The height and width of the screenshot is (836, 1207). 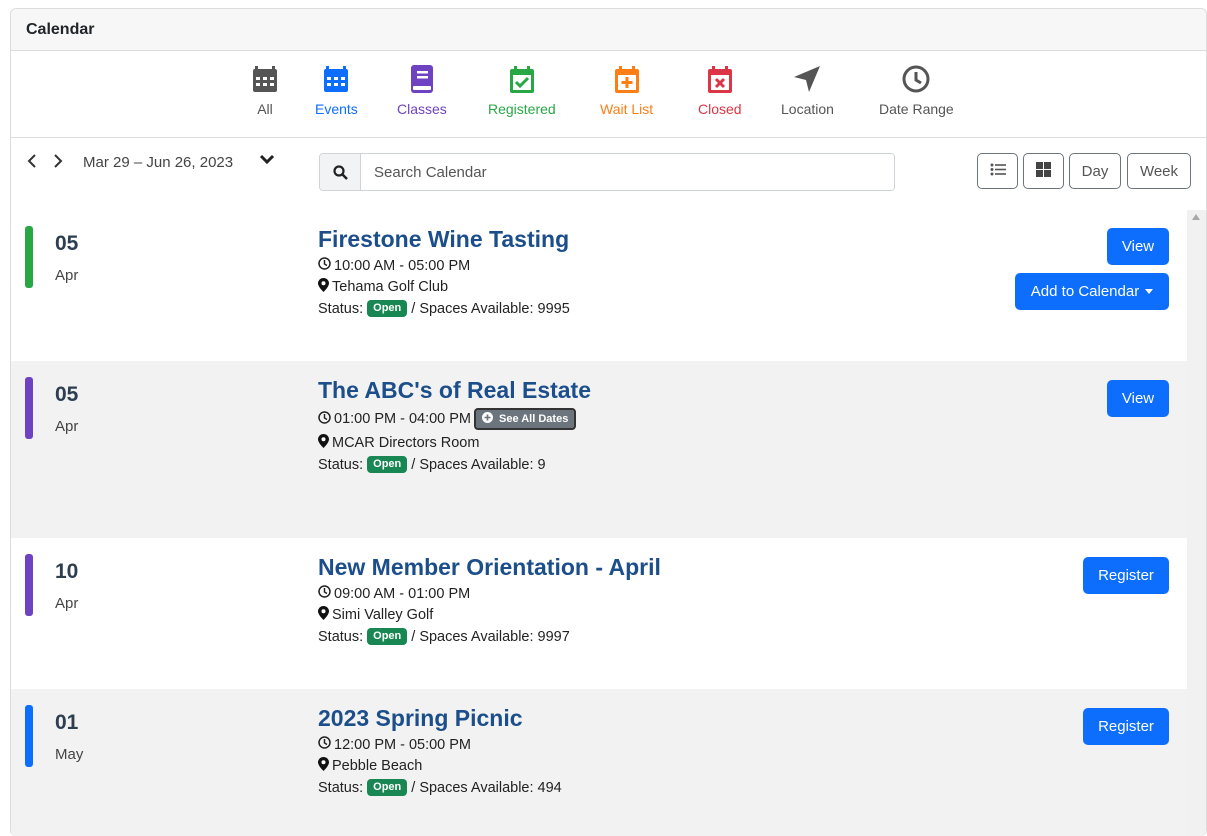 I want to click on filter-date-range: Date Range, so click(x=916, y=90).